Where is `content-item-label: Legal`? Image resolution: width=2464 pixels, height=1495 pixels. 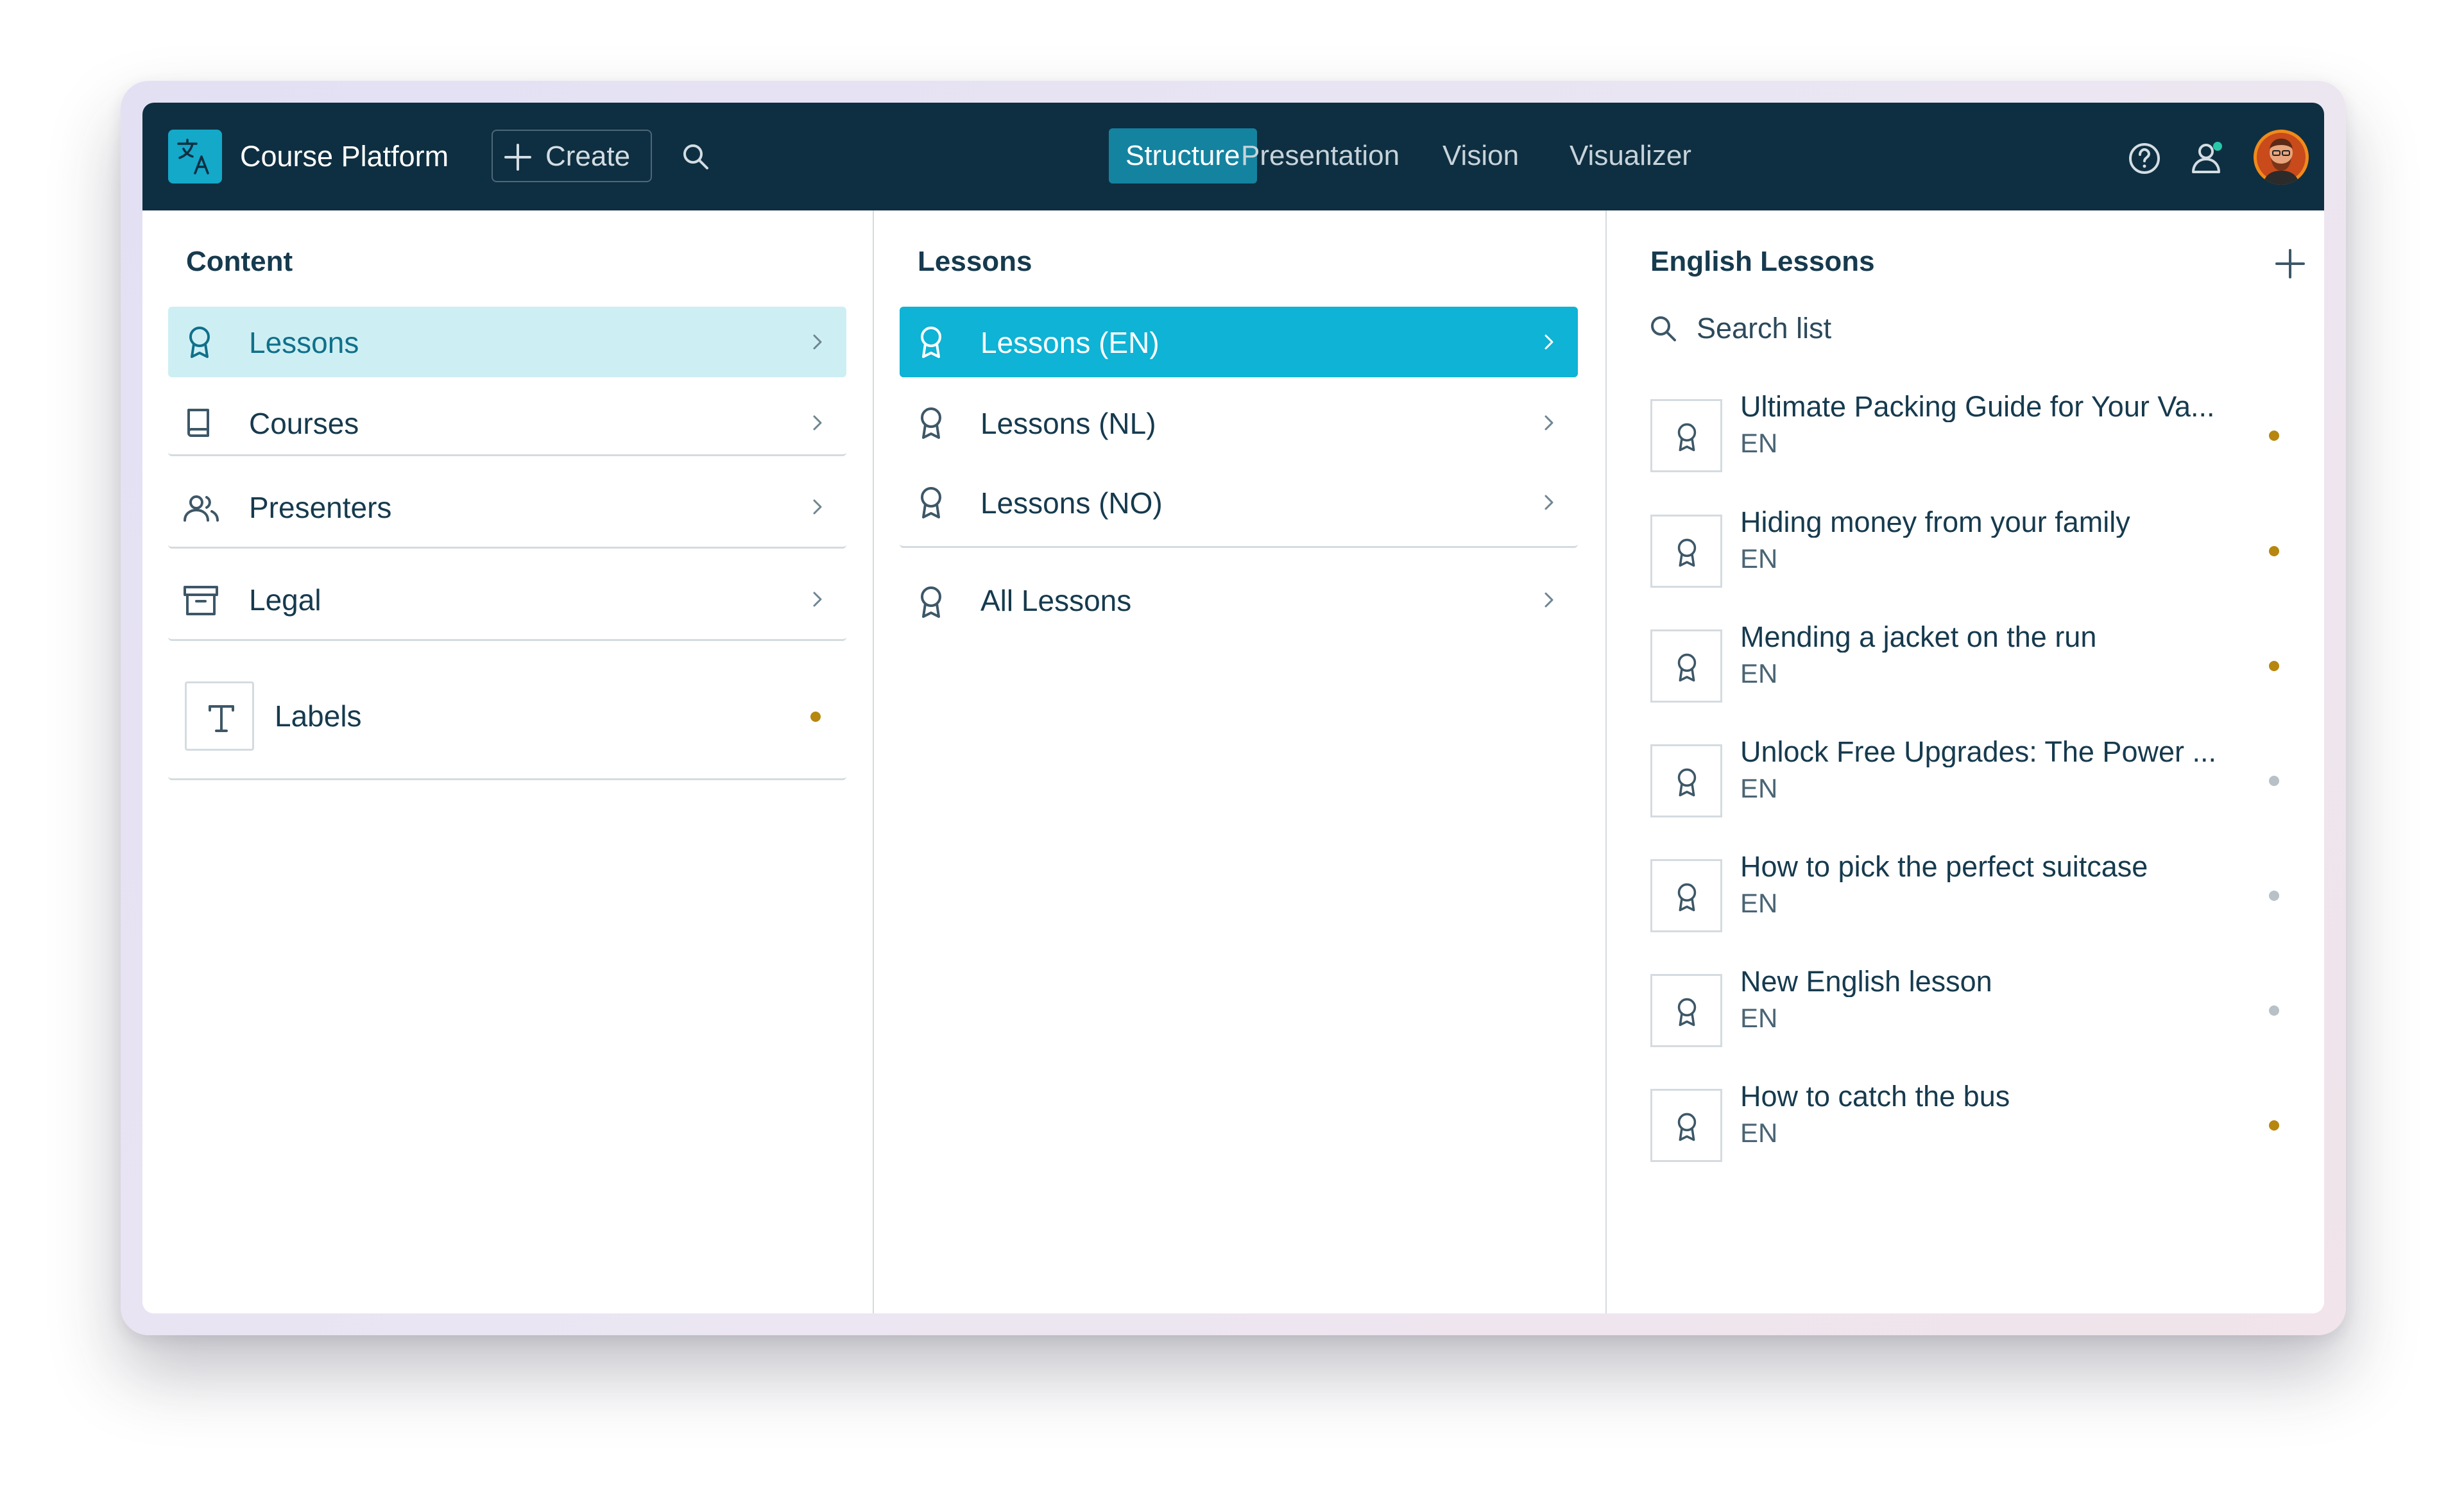
content-item-label: Legal is located at coordinates (285, 600).